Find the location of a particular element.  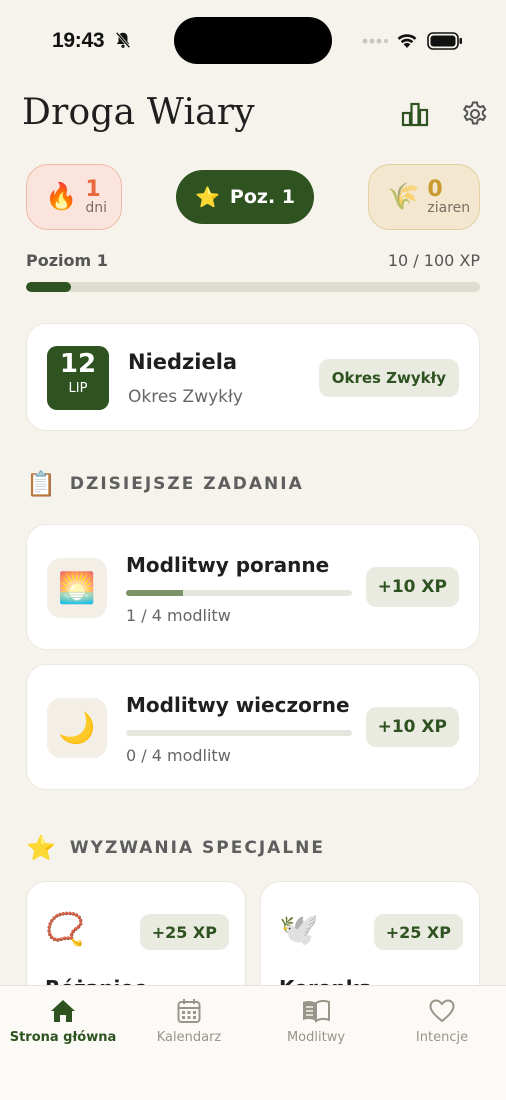

status-bar: 19:43 is located at coordinates (253, 40).